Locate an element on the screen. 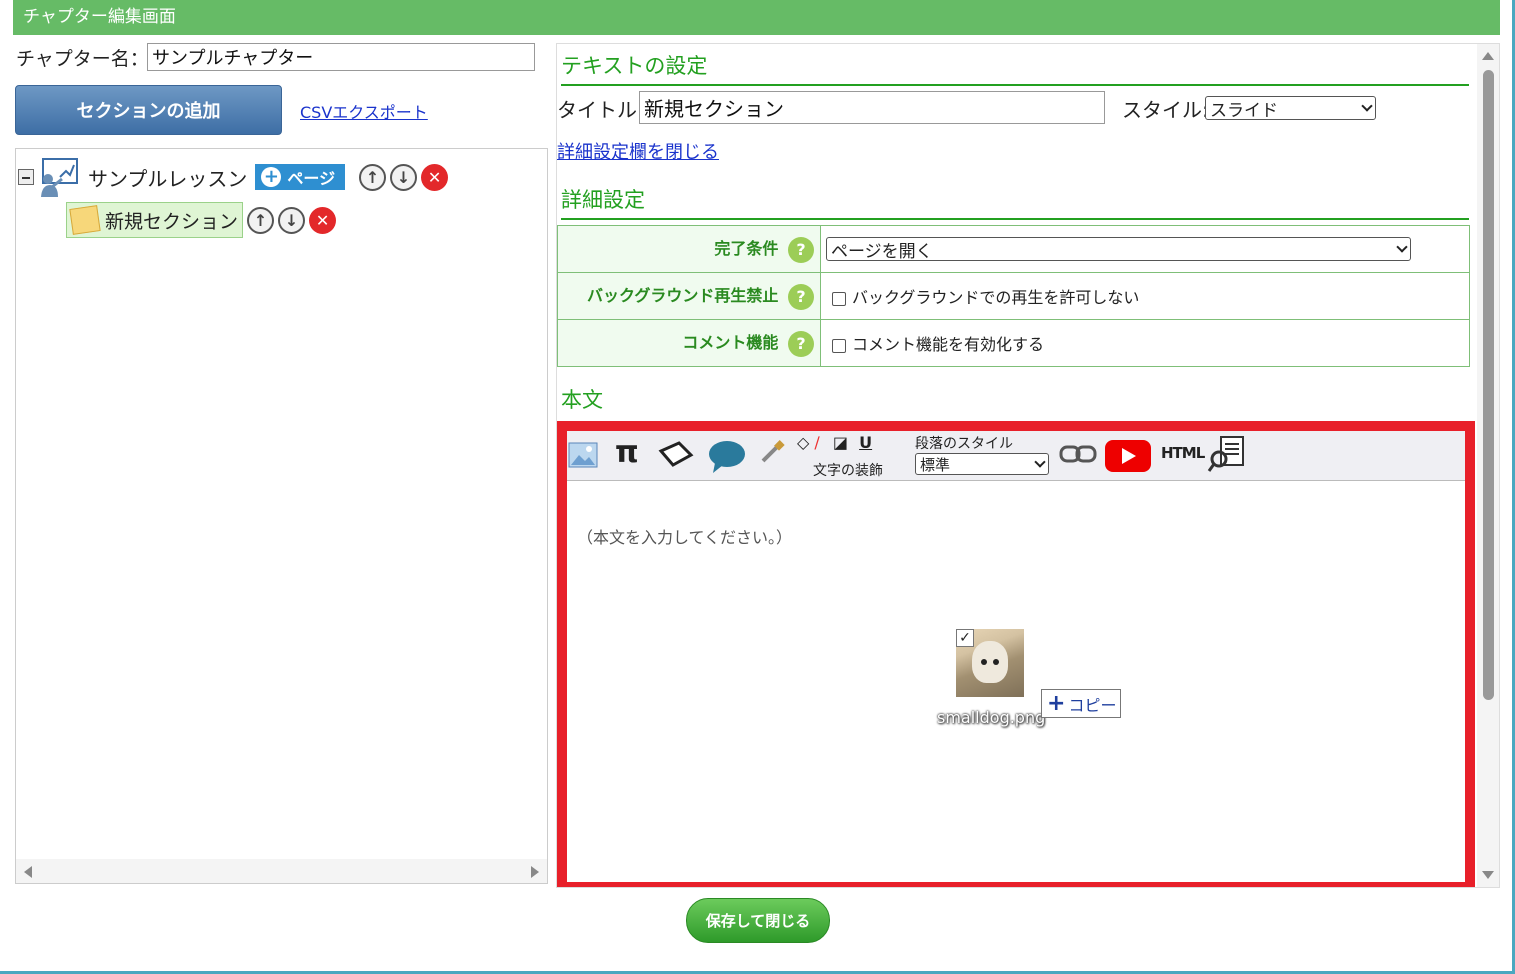  background-play-label-cell: バックグラウンド再生禁止 ? is located at coordinates (689, 296).